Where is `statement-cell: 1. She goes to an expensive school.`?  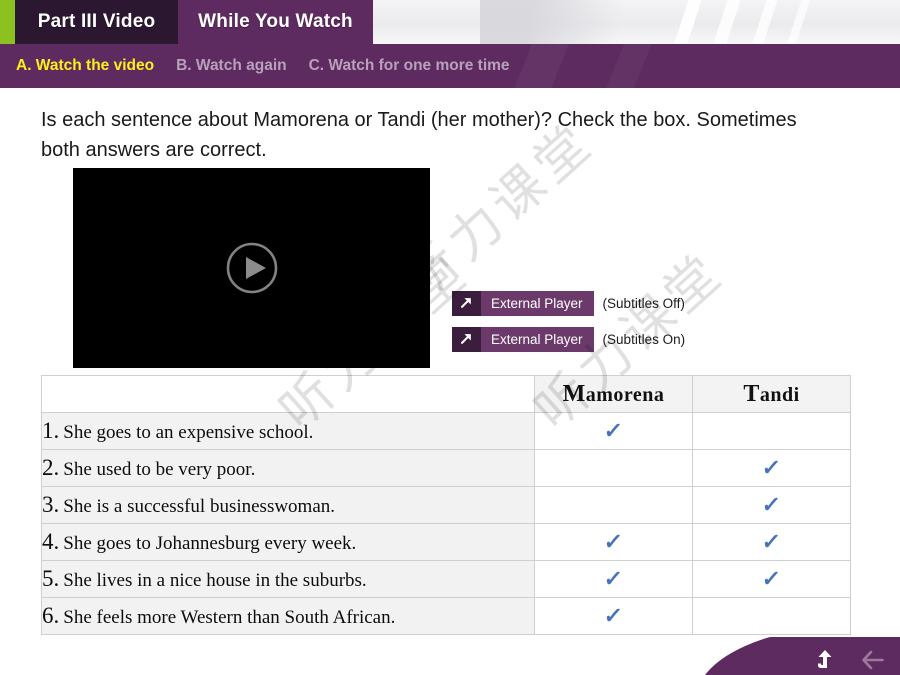
statement-cell: 1. She goes to an expensive school. is located at coordinates (288, 431).